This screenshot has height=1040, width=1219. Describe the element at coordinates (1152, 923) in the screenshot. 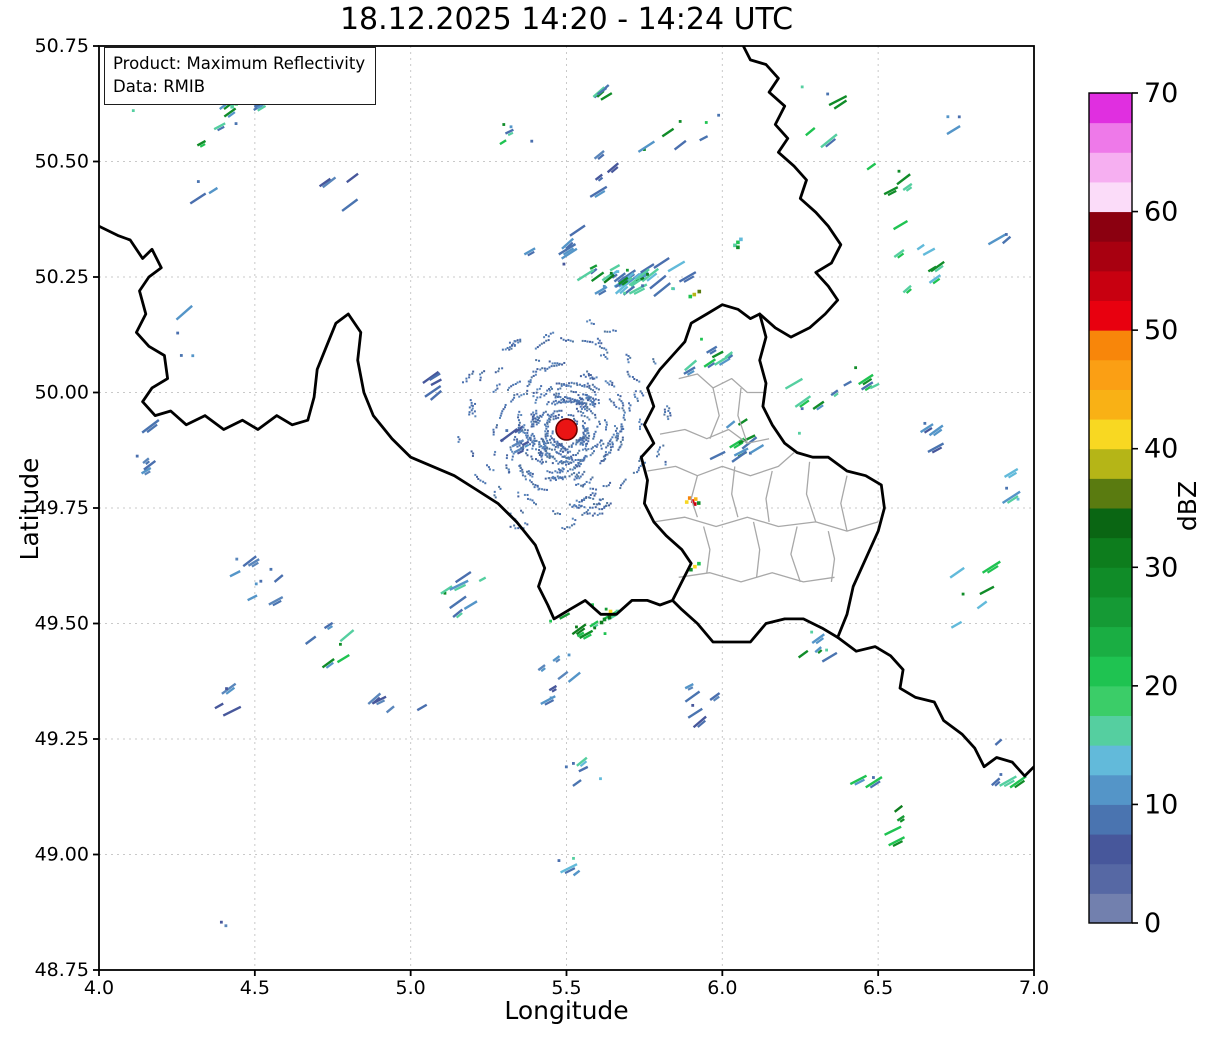

I see `colorbar-tick-label: 0` at that location.